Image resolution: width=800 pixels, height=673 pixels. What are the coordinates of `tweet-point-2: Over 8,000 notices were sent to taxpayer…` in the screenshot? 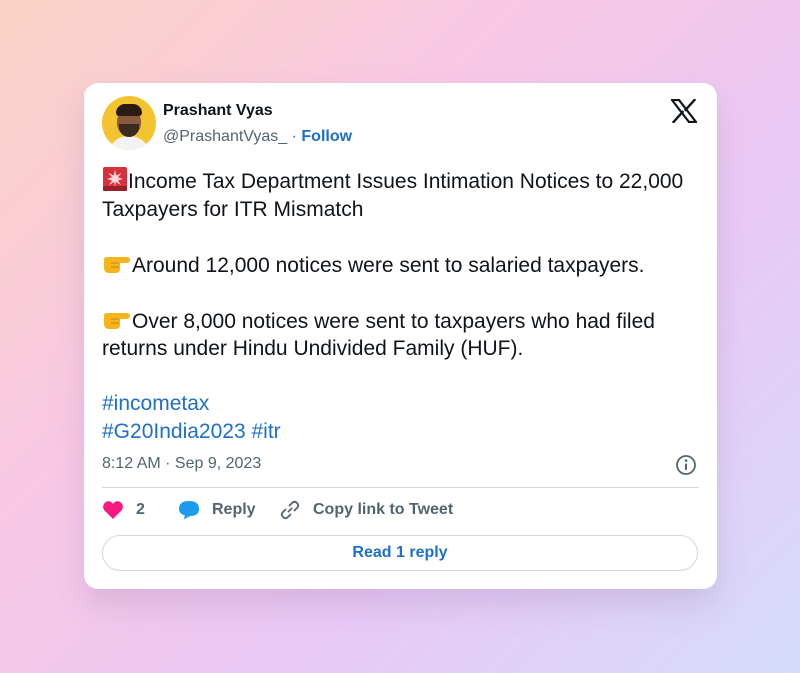 It's located at (402, 335).